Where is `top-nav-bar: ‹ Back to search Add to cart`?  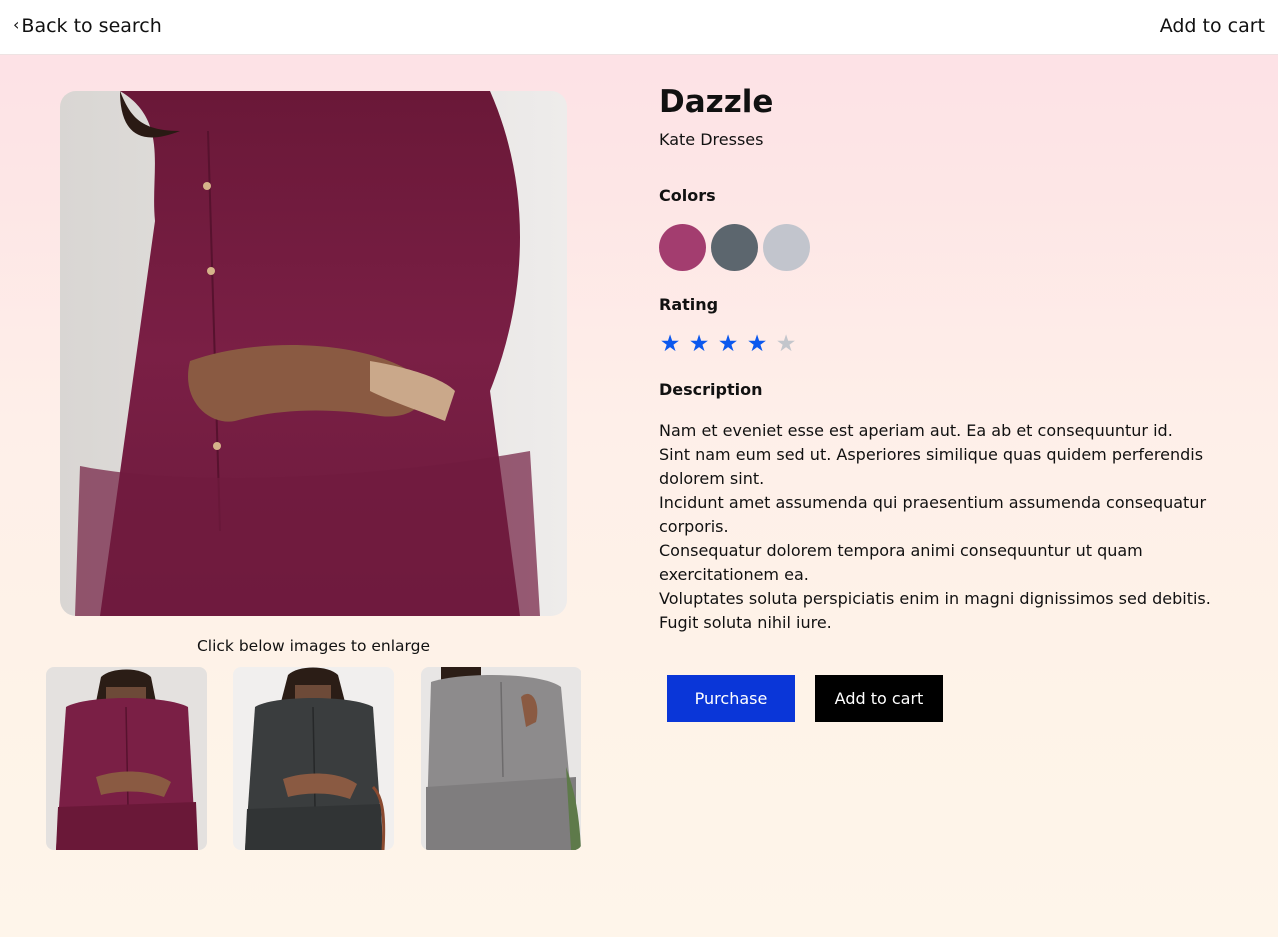
top-nav-bar: ‹ Back to search Add to cart is located at coordinates (639, 27).